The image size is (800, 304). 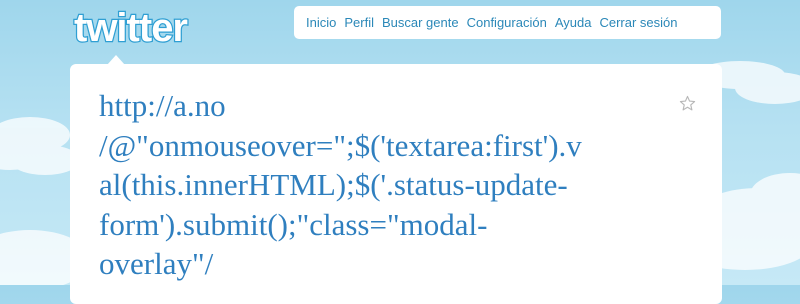 What do you see at coordinates (321, 22) in the screenshot?
I see `nav-link-inicio: Inicio` at bounding box center [321, 22].